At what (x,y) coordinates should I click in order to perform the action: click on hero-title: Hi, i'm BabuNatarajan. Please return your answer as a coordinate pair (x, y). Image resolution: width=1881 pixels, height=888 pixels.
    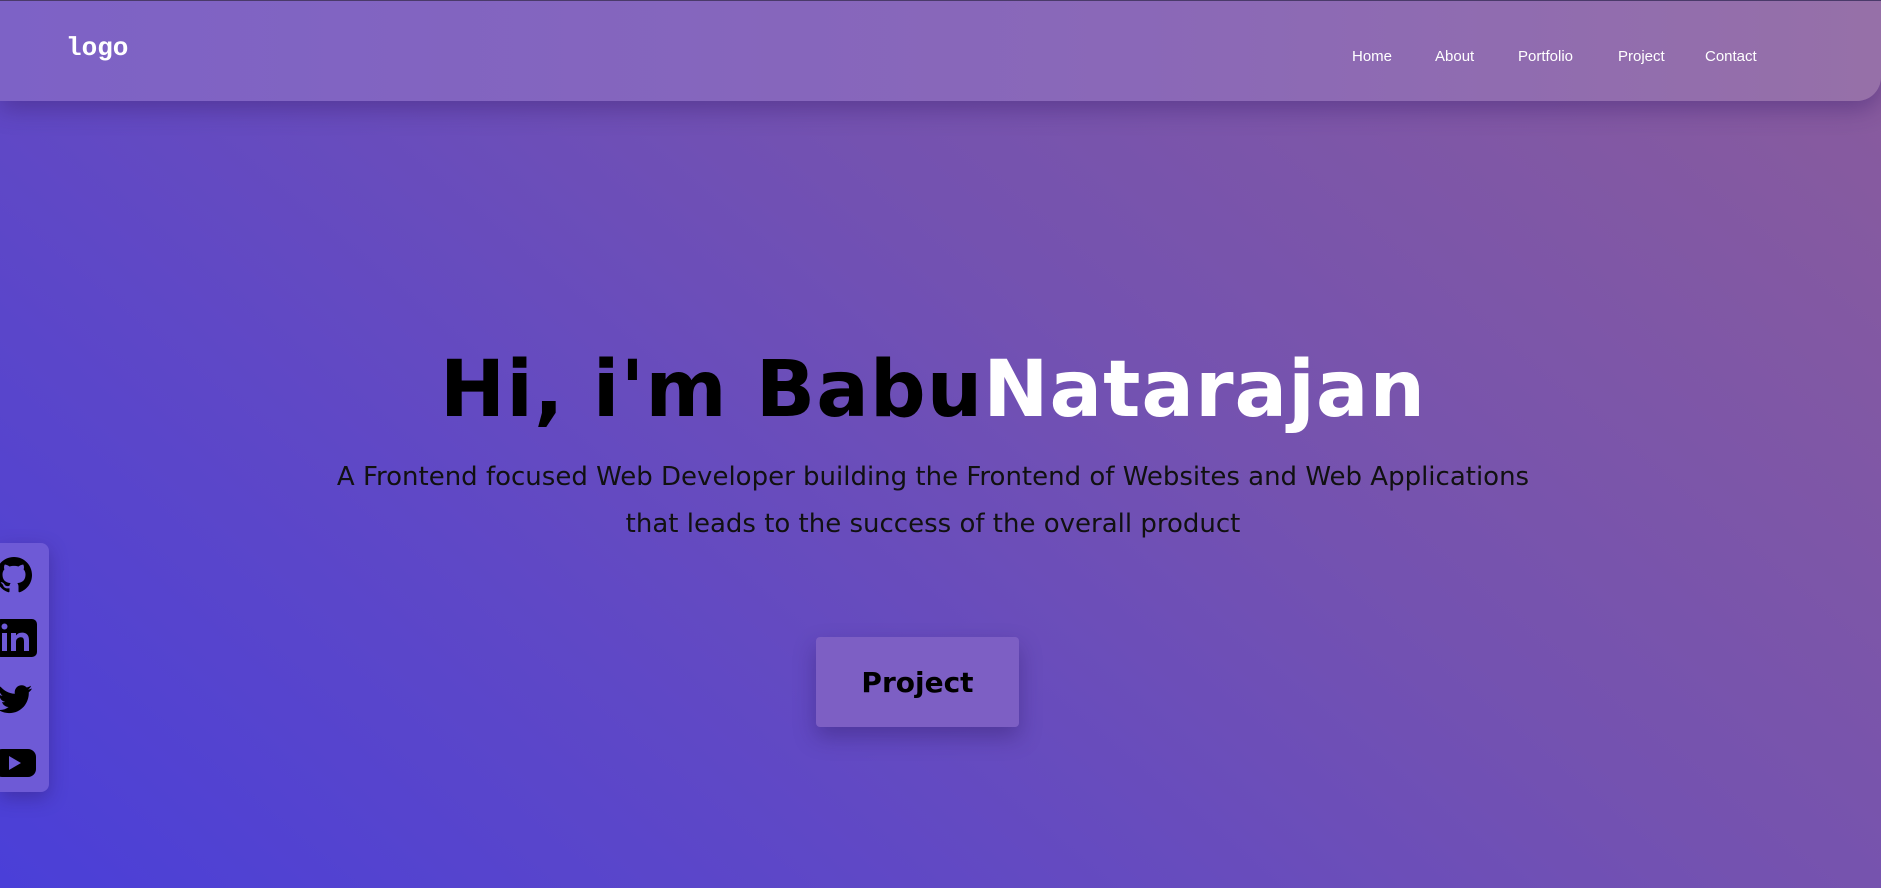
    Looking at the image, I should click on (933, 390).